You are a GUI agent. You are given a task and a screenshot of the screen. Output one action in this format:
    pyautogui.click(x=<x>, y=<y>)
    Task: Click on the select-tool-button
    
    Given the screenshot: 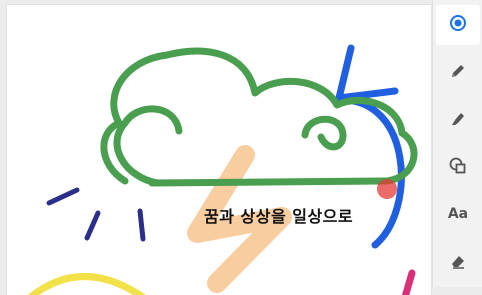 What is the action you would take?
    pyautogui.click(x=458, y=25)
    